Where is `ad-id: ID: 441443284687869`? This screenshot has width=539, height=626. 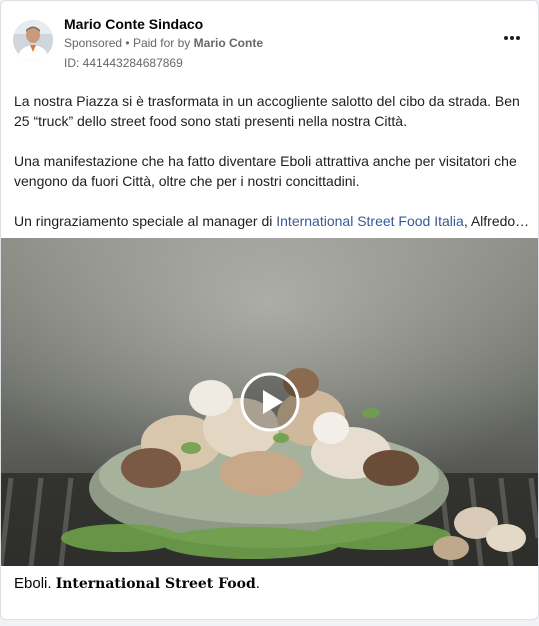
ad-id: ID: 441443284687869 is located at coordinates (123, 63).